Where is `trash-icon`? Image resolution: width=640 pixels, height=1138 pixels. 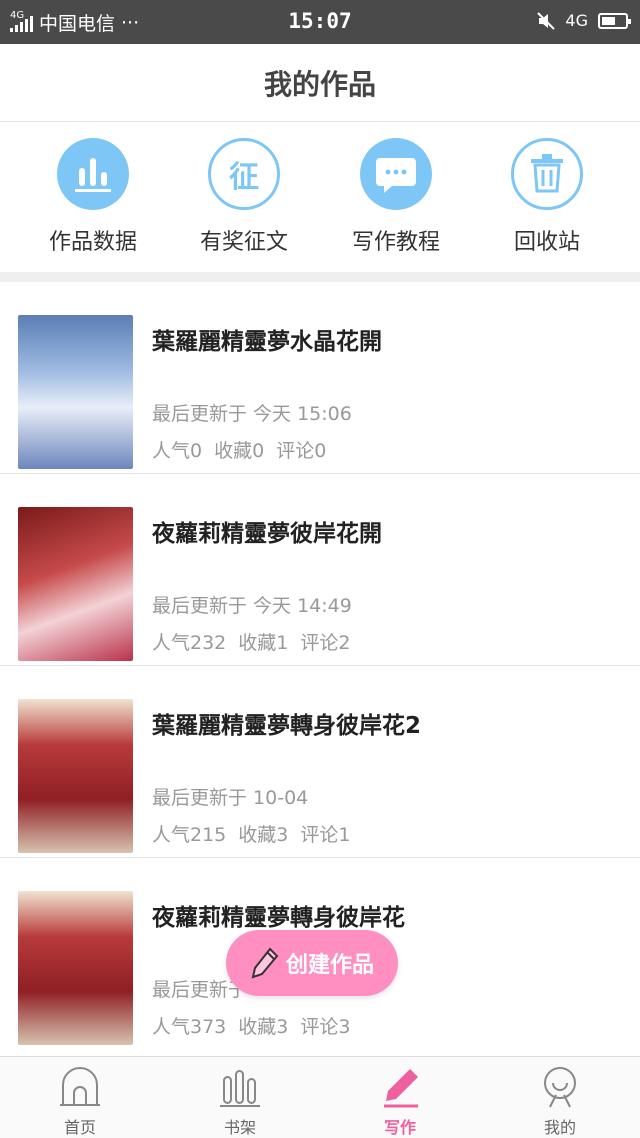
trash-icon is located at coordinates (547, 174).